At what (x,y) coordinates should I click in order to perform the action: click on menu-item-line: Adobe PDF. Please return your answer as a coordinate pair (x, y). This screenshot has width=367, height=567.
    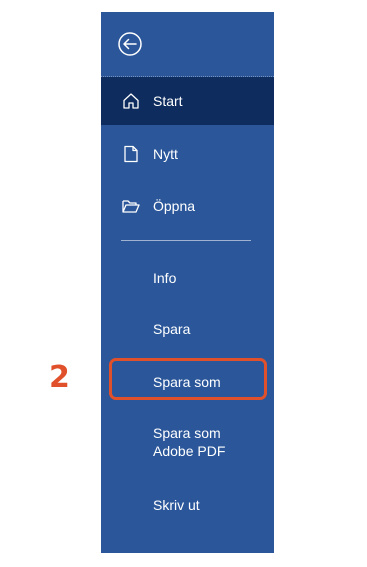
    Looking at the image, I should click on (189, 451).